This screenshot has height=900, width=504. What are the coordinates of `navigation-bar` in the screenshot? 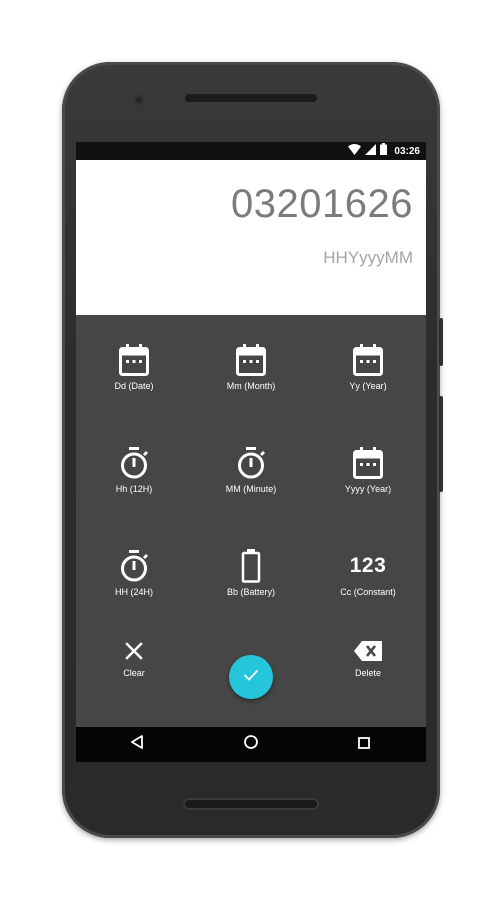 It's located at (251, 744).